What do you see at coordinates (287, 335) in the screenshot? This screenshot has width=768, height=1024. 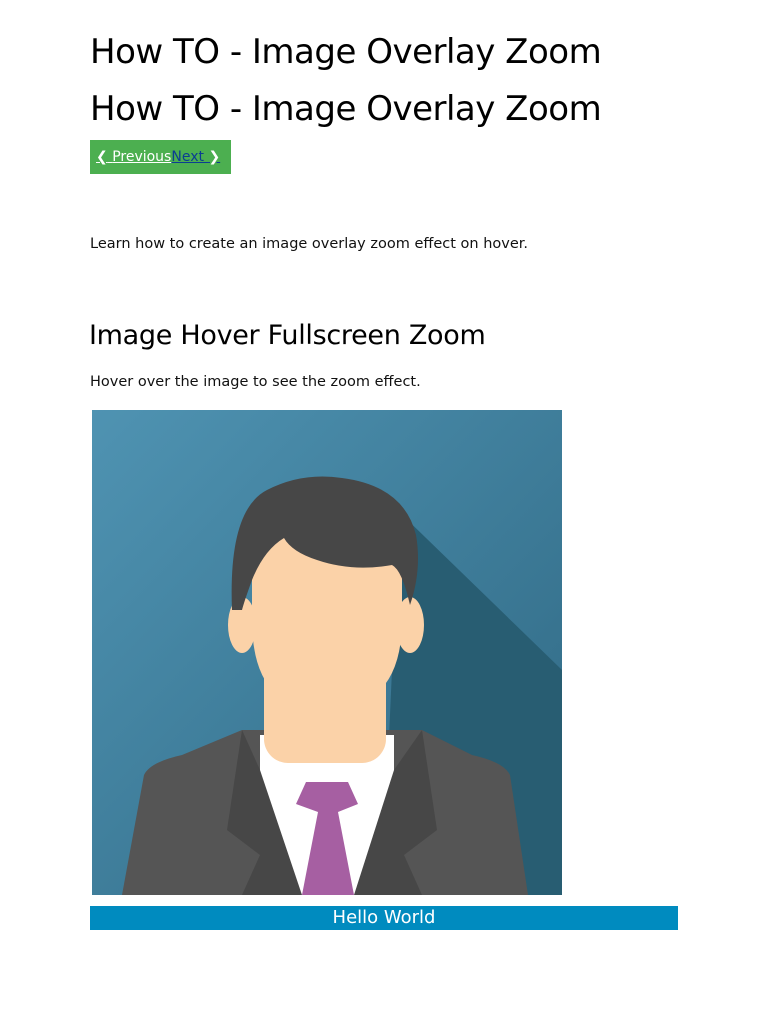 I see `section-heading: Image Hover Fullscreen Zoom` at bounding box center [287, 335].